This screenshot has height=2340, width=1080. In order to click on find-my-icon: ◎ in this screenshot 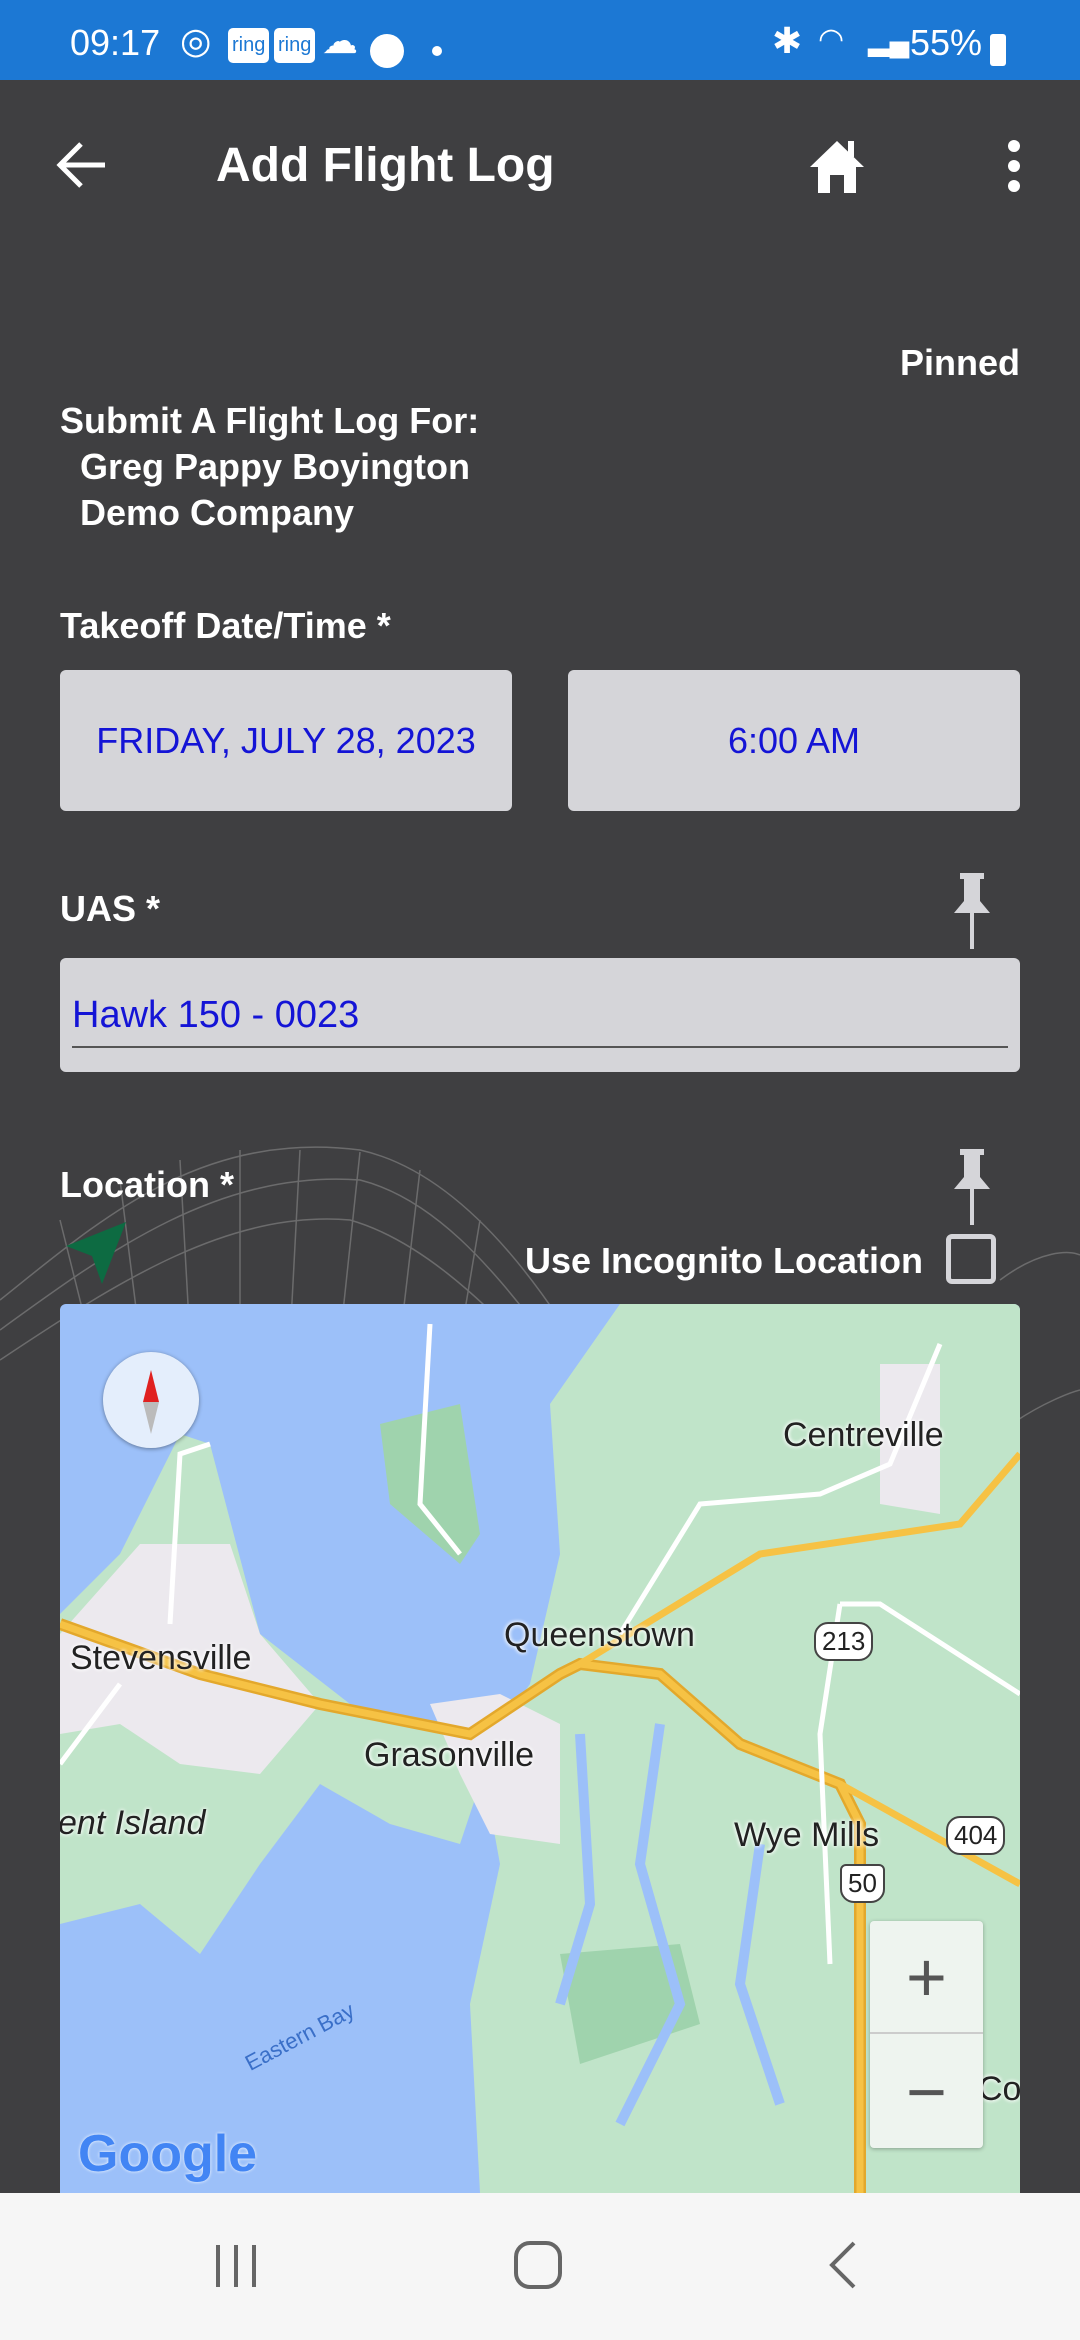, I will do `click(196, 40)`.